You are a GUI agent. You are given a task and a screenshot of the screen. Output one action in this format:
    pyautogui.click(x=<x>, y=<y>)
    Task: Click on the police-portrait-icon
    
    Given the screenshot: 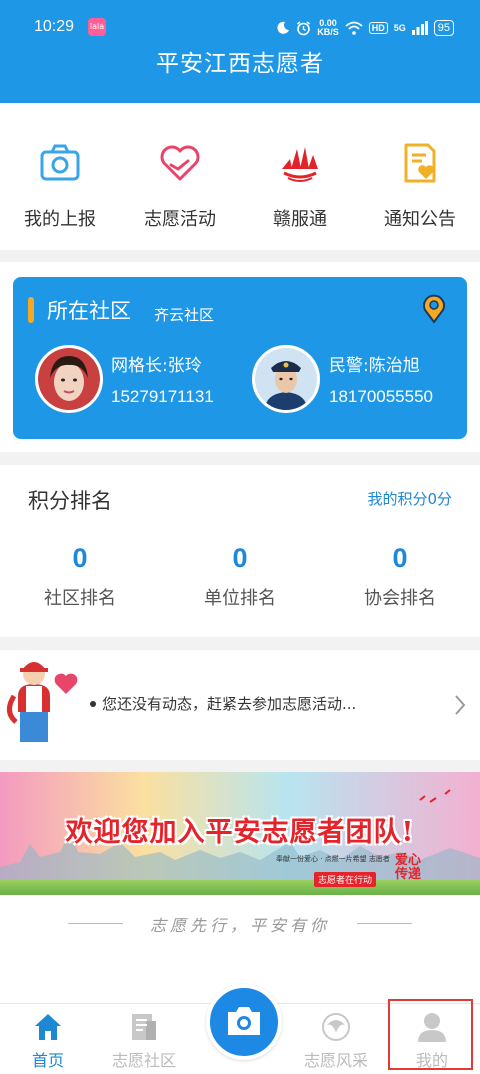 What is the action you would take?
    pyautogui.click(x=286, y=379)
    